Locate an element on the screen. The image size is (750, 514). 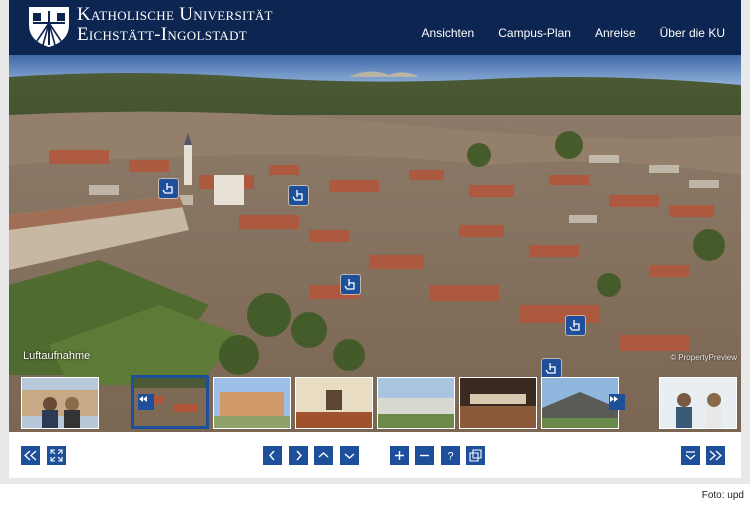
thumbnail-next-button is located at coordinates (617, 402).